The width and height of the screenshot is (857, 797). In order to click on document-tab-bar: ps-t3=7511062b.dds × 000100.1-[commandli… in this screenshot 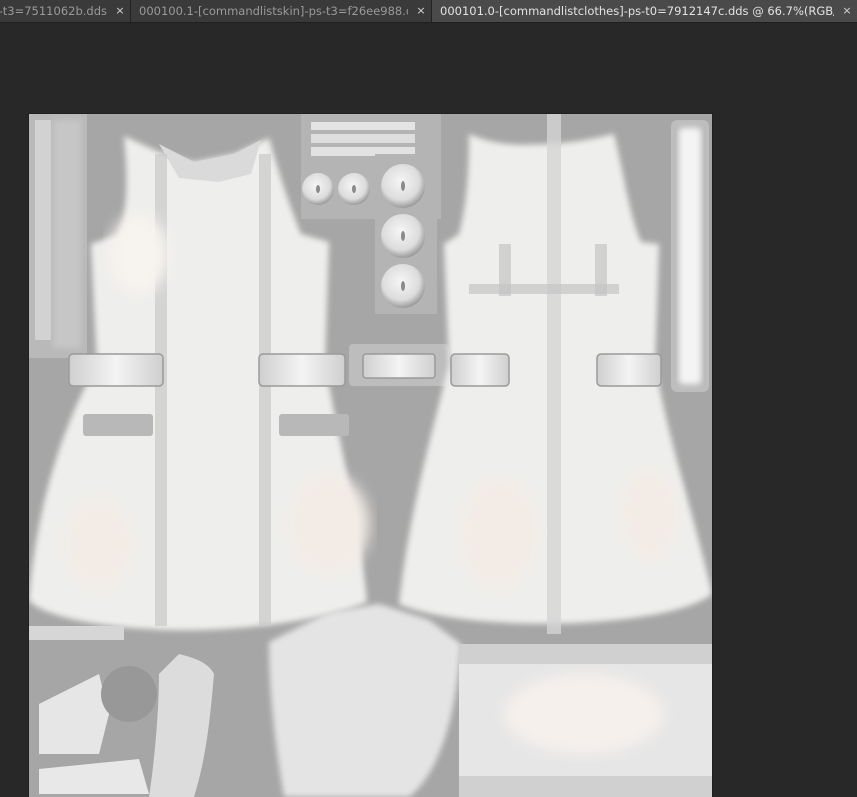, I will do `click(428, 11)`.